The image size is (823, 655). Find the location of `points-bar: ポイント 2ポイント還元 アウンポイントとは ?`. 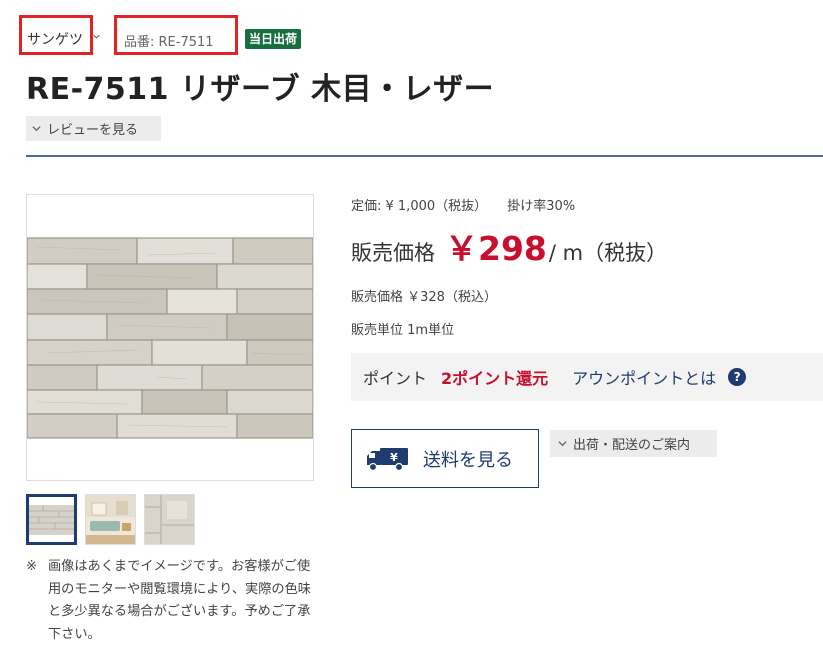

points-bar: ポイント 2ポイント還元 アウンポイントとは ? is located at coordinates (587, 377).